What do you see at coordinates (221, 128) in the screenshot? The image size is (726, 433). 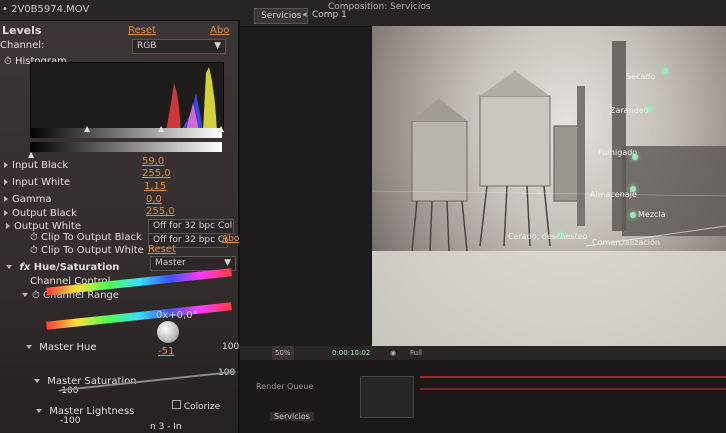 I see `input-white-handle-icon: ▲` at bounding box center [221, 128].